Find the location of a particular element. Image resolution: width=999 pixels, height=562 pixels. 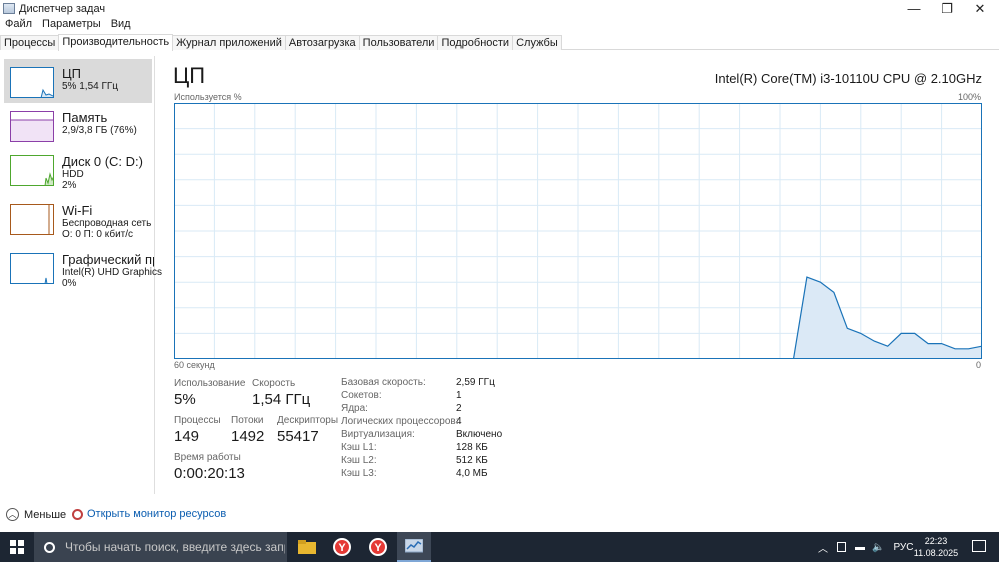

spec-label: Сокетов: is located at coordinates (361, 395).